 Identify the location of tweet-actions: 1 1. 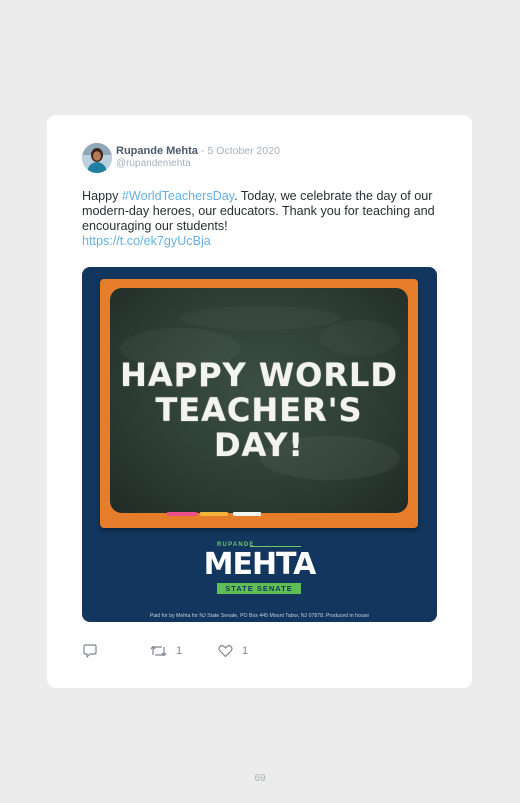
(262, 652).